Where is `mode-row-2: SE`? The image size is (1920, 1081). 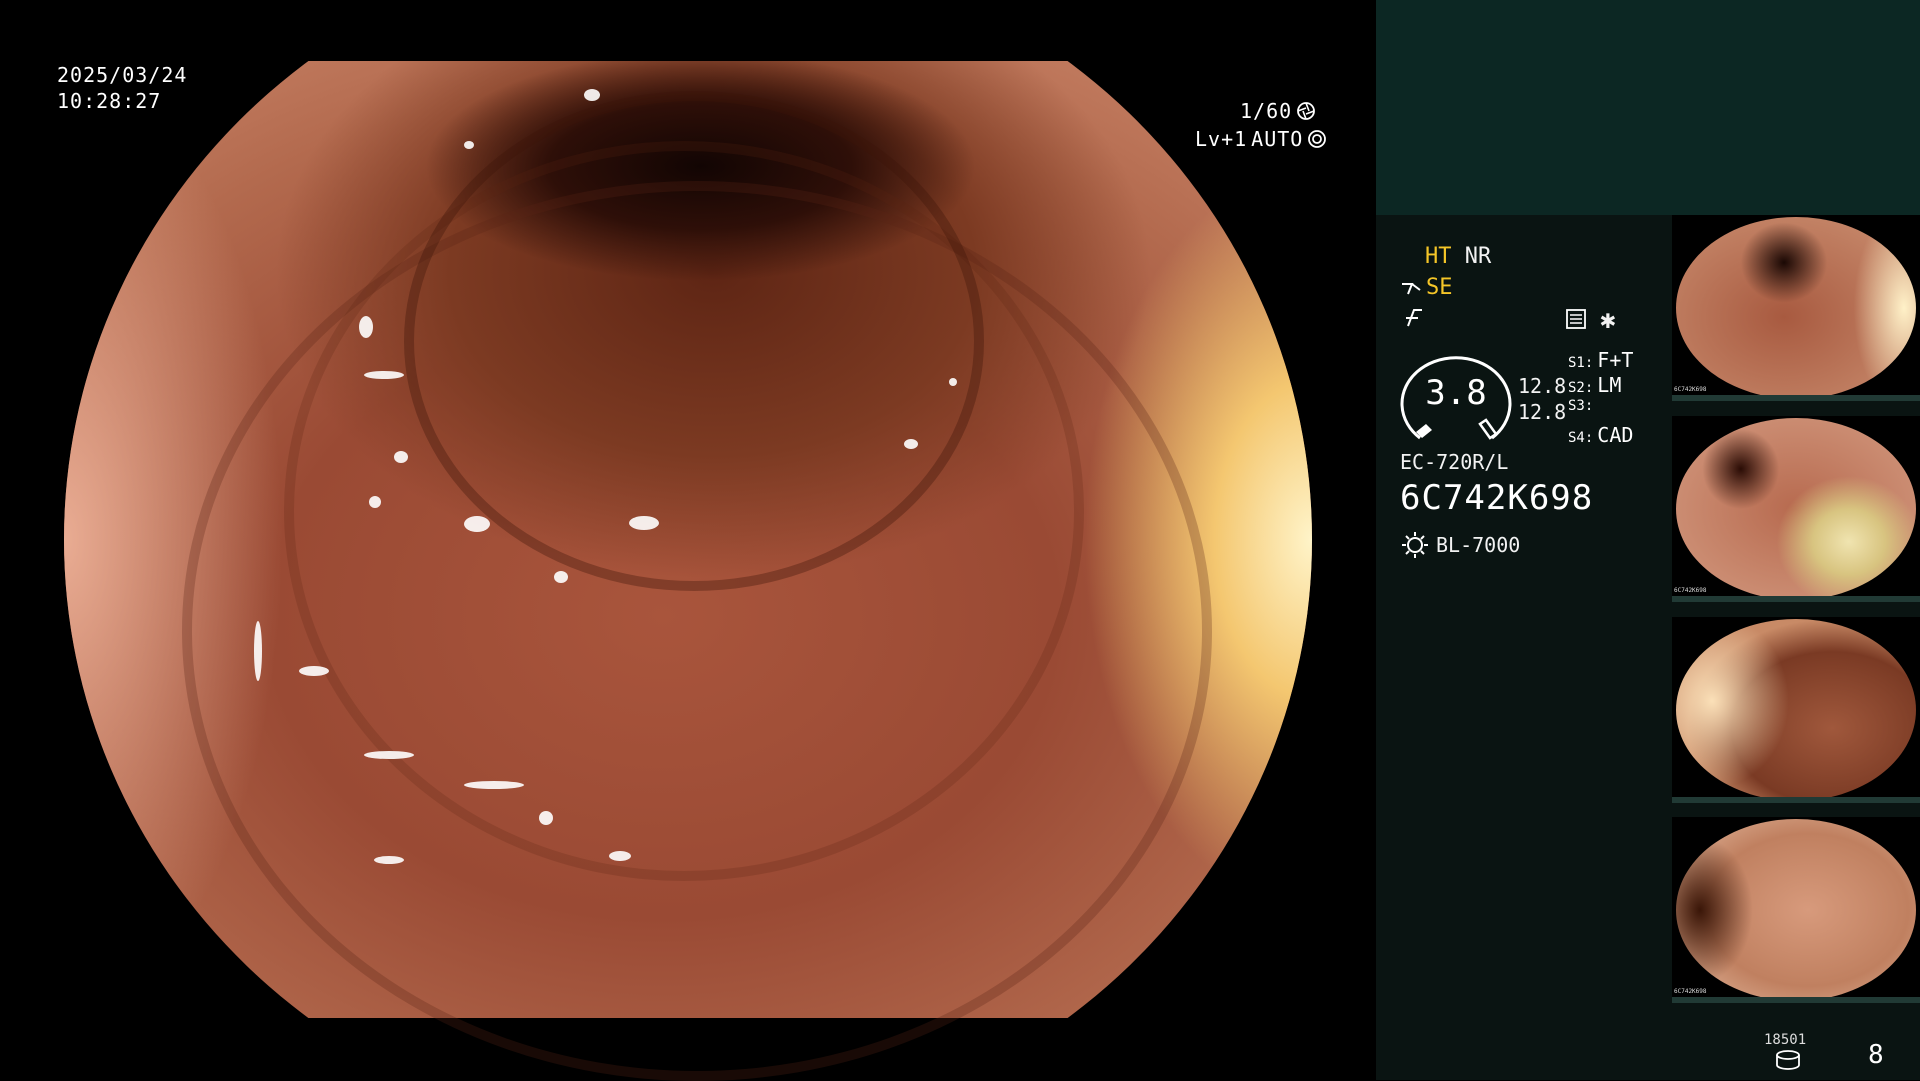
mode-row-2: SE is located at coordinates (1426, 288).